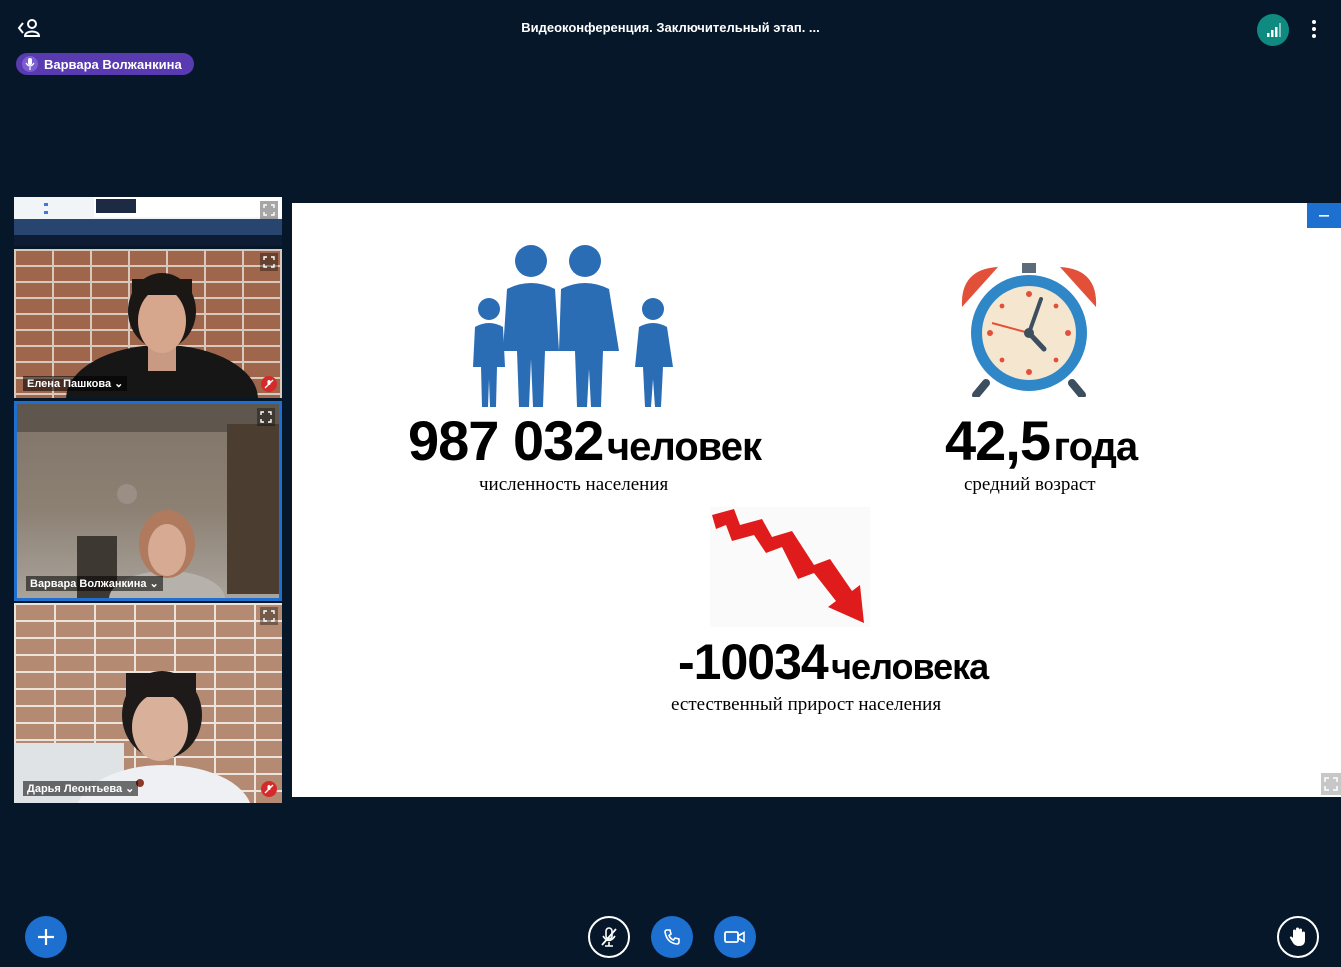 Image resolution: width=1341 pixels, height=967 pixels. I want to click on participant-name-label: Варвара Волжанкина ⌄, so click(94, 583).